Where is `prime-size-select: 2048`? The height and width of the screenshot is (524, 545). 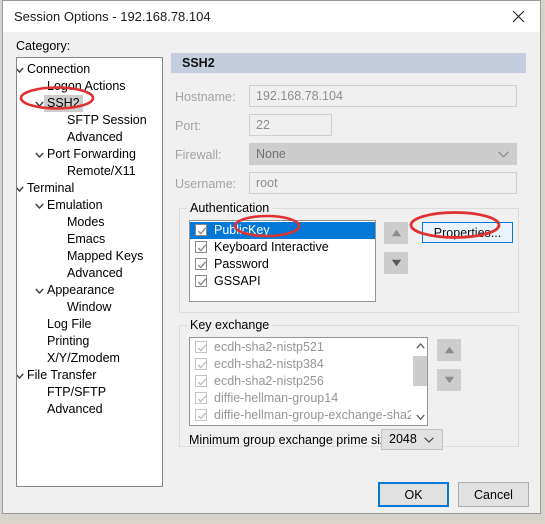 prime-size-select: 2048 is located at coordinates (412, 439).